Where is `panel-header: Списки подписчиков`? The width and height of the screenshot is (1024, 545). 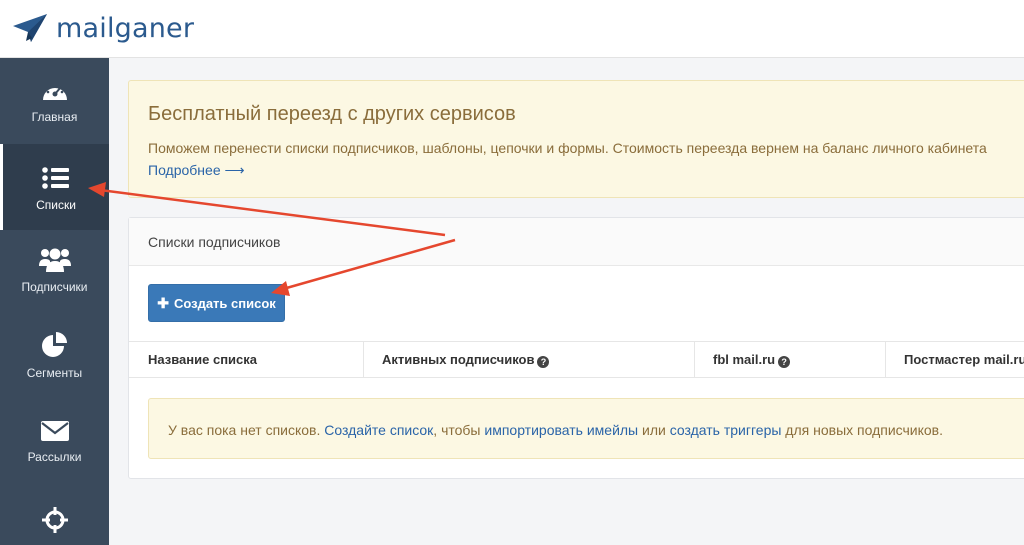
panel-header: Списки подписчиков is located at coordinates (576, 242).